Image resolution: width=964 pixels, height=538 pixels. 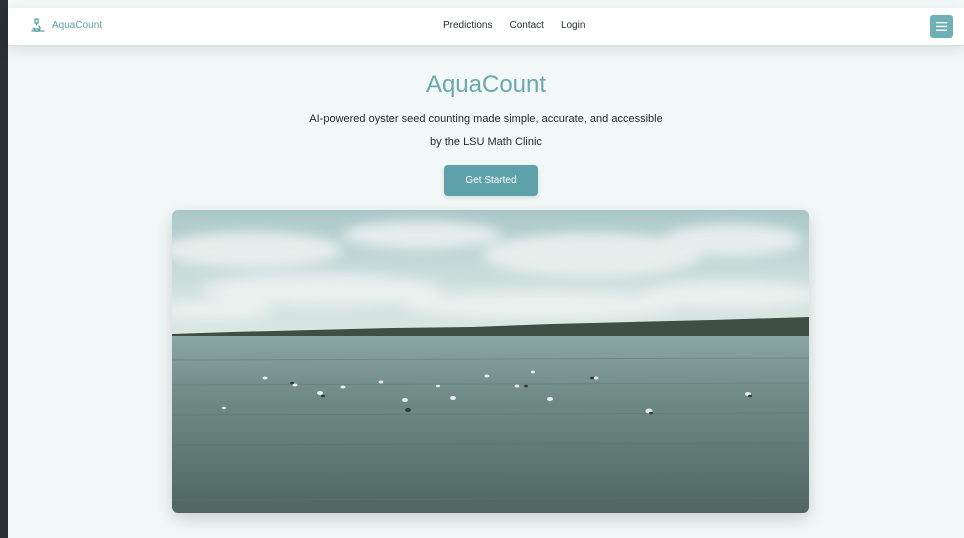 I want to click on hero-tagline-line2: by the LSU Math Clinic, so click(x=486, y=142).